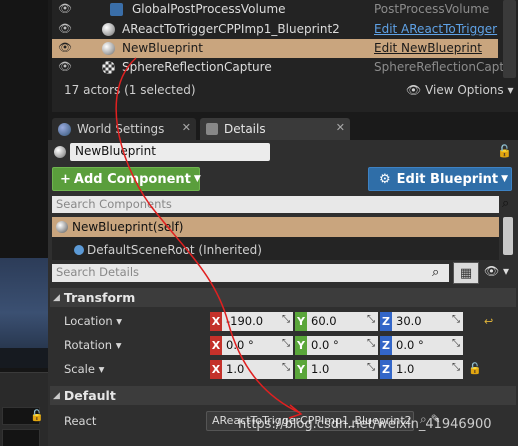 The width and height of the screenshot is (518, 446). I want to click on outliner-row-name: GlobalPostProcessVolume, so click(209, 9).